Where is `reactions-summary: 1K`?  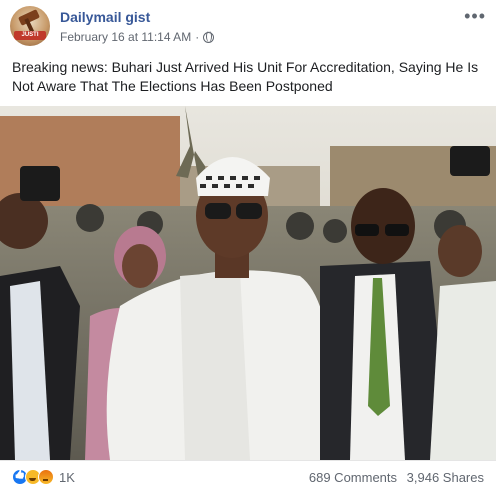 reactions-summary: 1K is located at coordinates (43, 477).